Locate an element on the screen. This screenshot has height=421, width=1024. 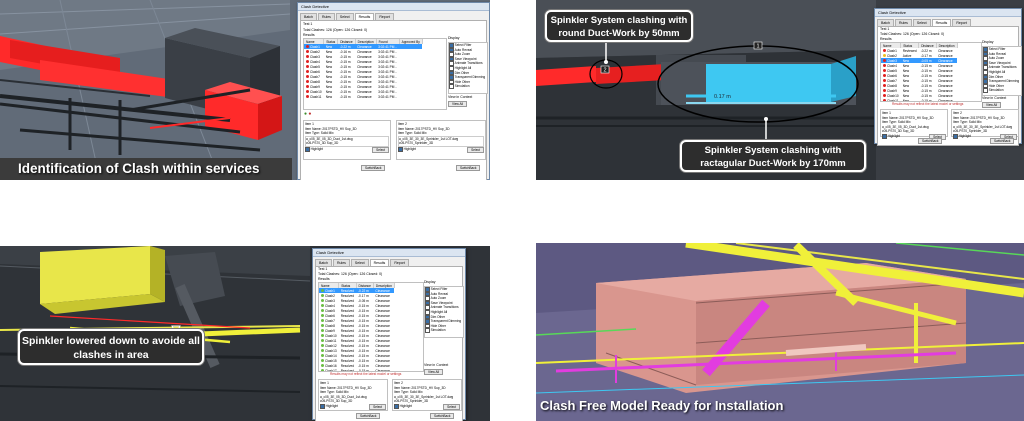
tab-results: Results is located at coordinates (364, 16).